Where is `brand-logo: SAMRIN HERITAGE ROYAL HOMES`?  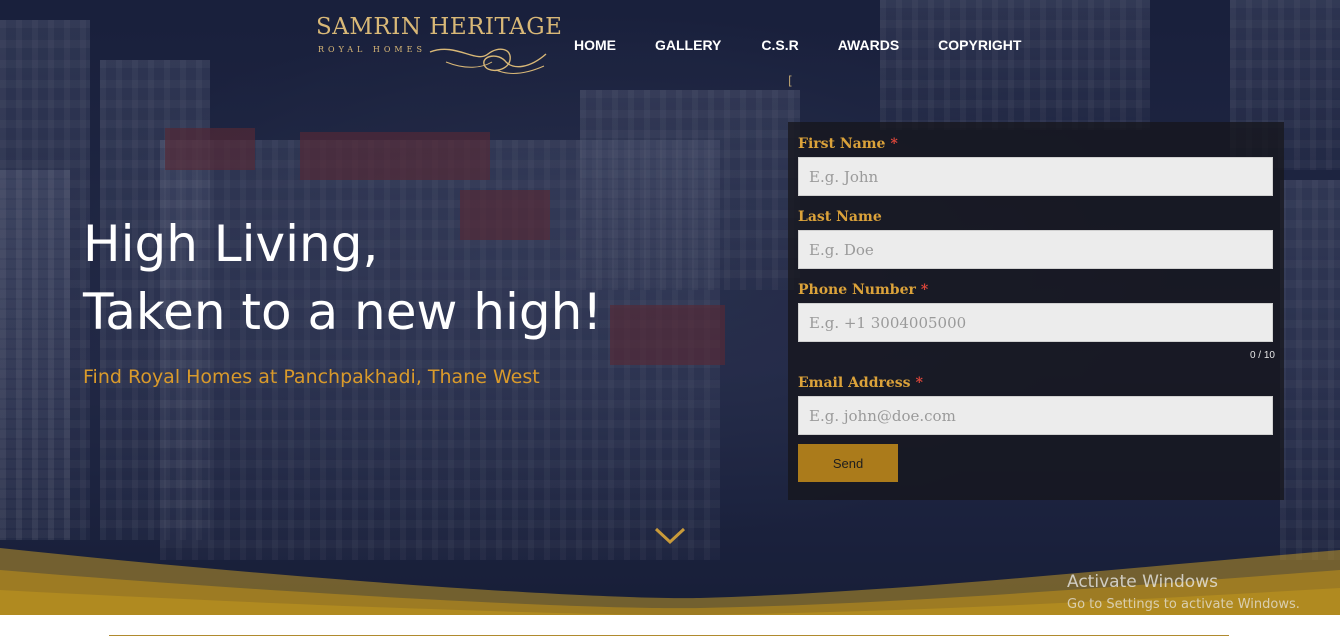 brand-logo: SAMRIN HERITAGE ROYAL HOMES is located at coordinates (439, 47).